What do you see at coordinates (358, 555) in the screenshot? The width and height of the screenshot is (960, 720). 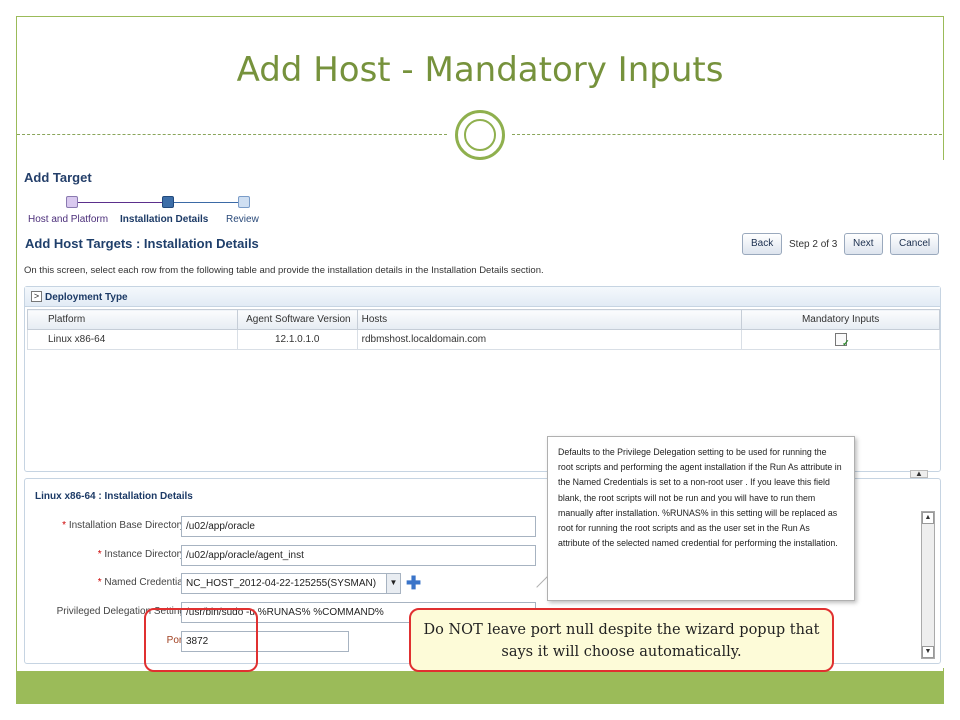 I see `instance-dir-input: /u02/app/oracle/agent_inst` at bounding box center [358, 555].